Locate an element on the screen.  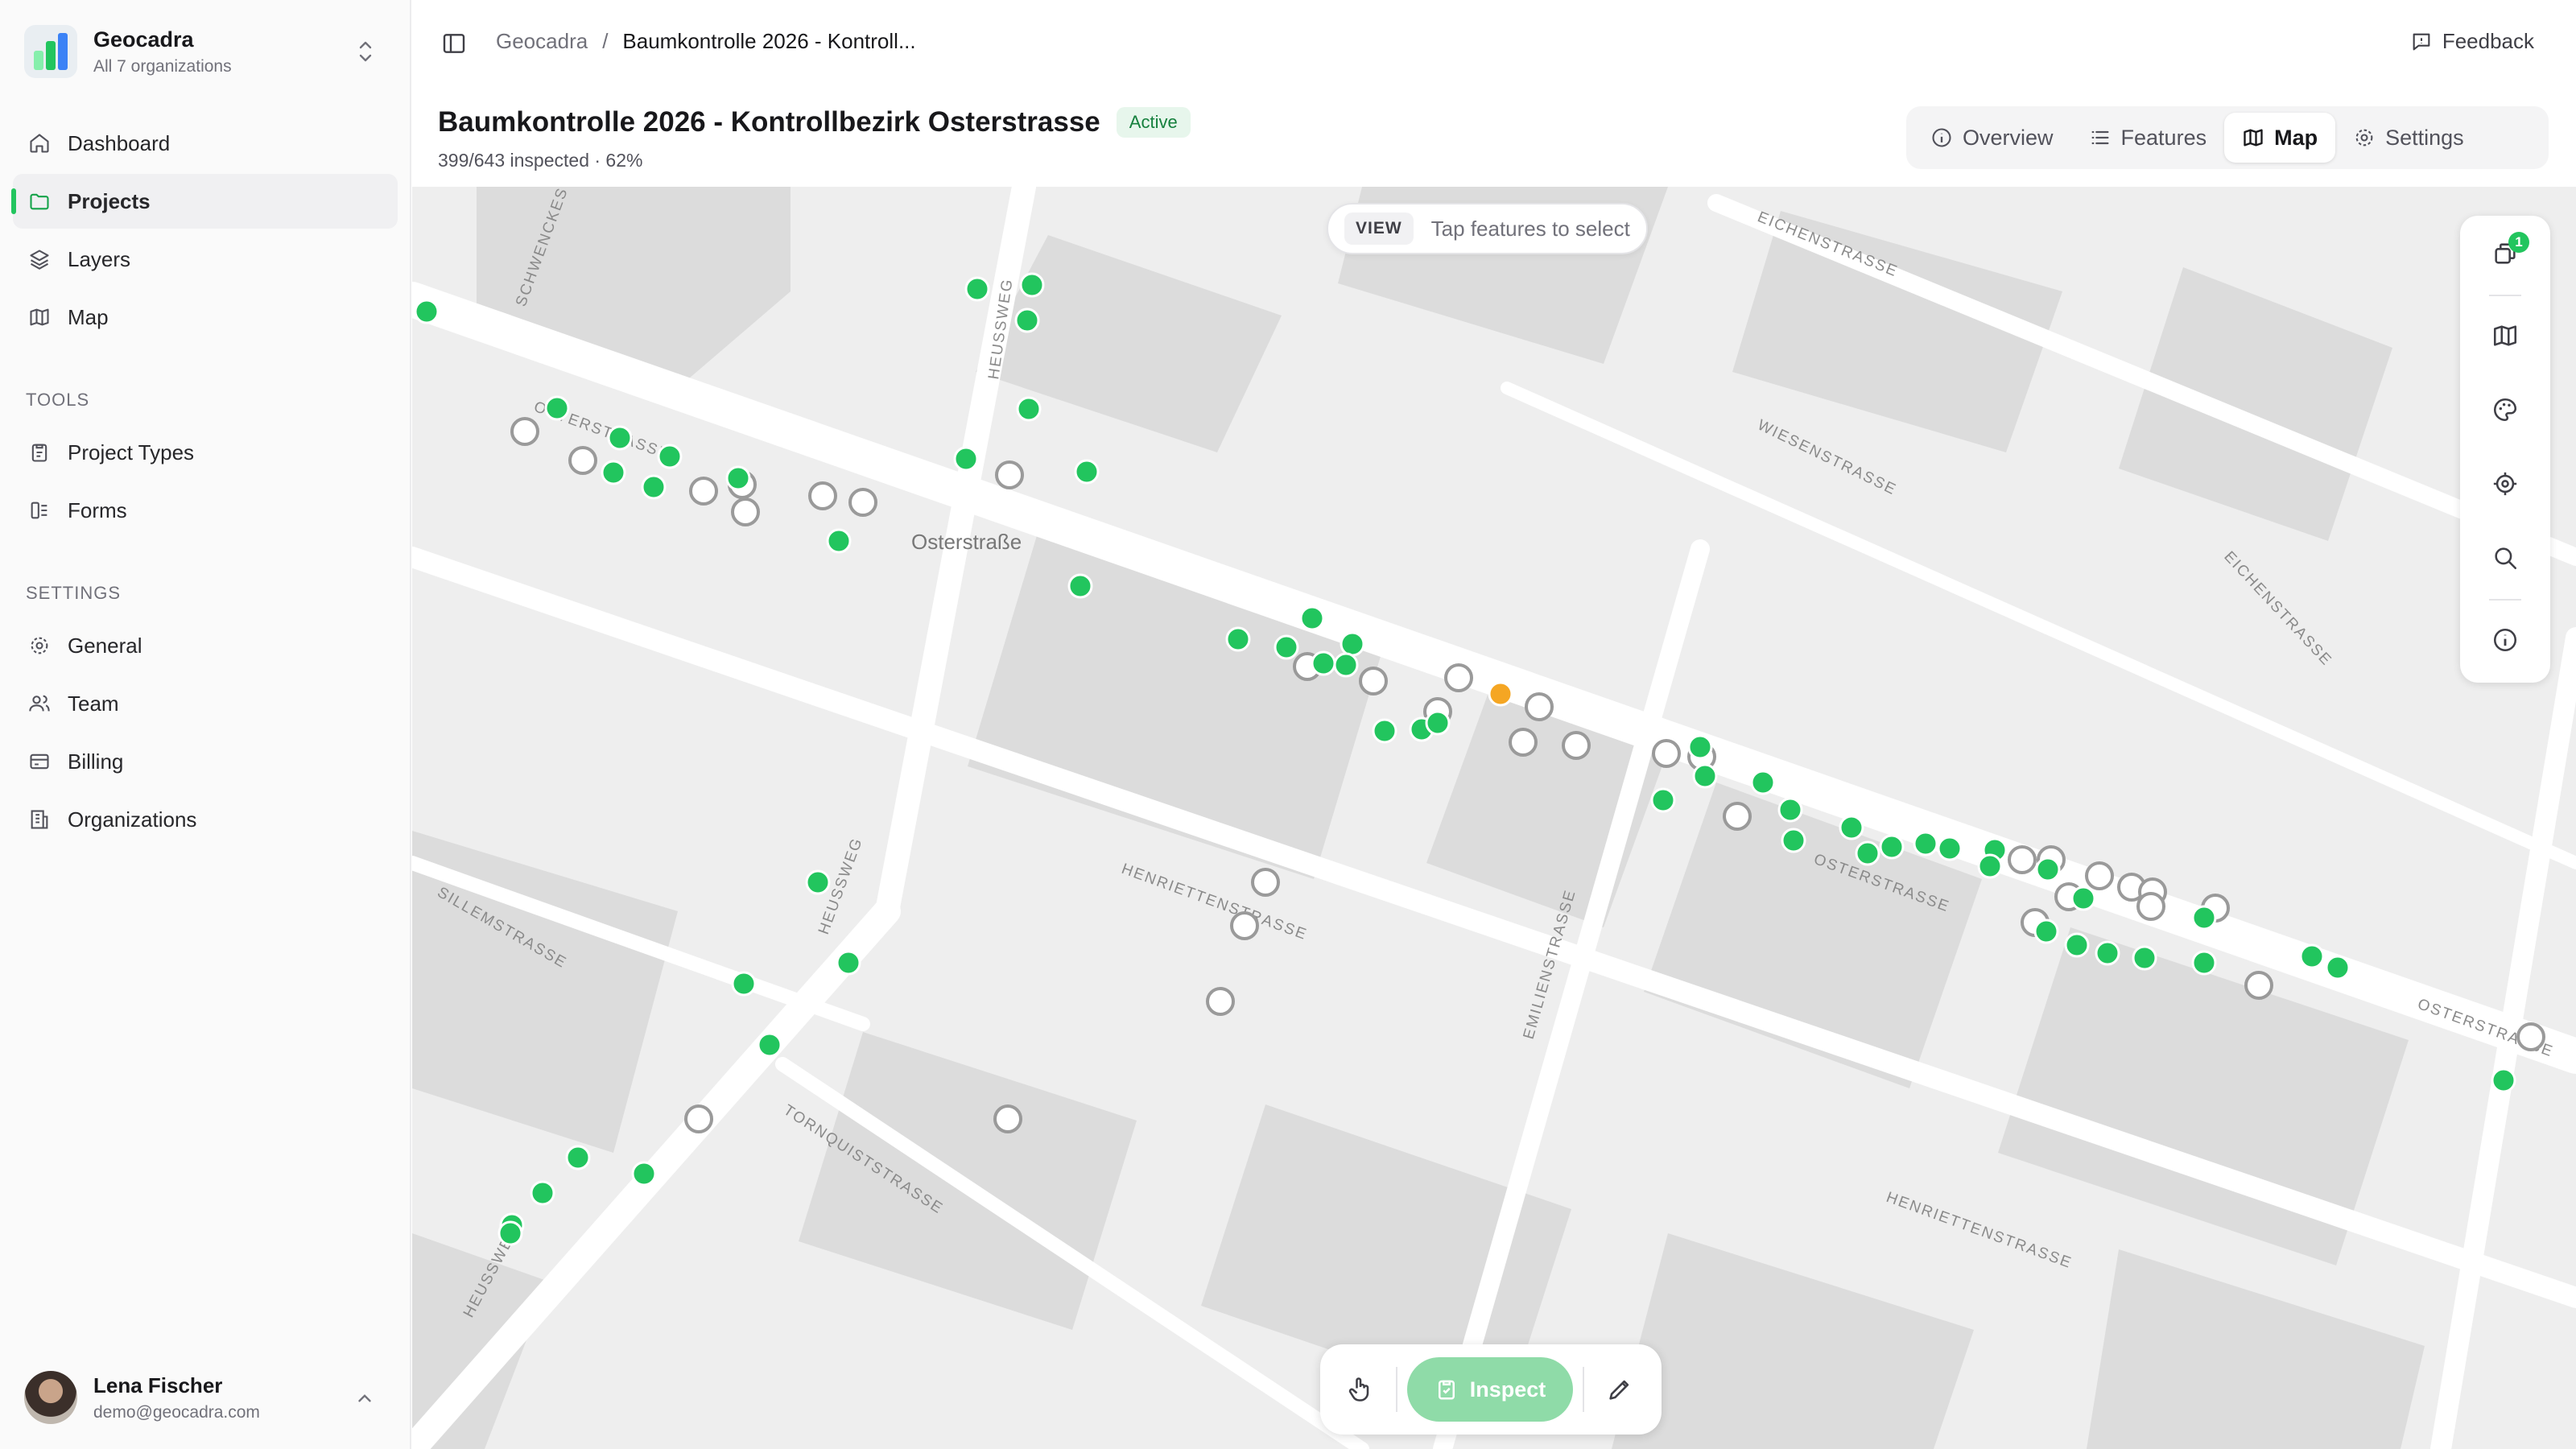
sidebar-item-forms: Forms is located at coordinates (205, 510).